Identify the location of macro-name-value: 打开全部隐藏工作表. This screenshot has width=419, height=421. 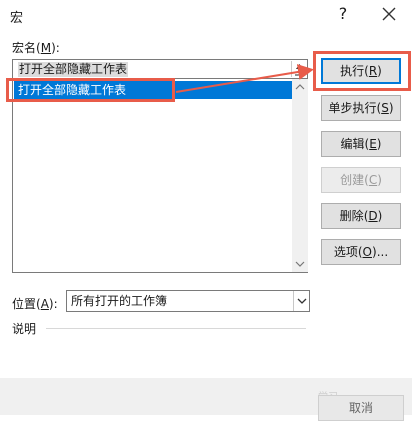
(73, 69).